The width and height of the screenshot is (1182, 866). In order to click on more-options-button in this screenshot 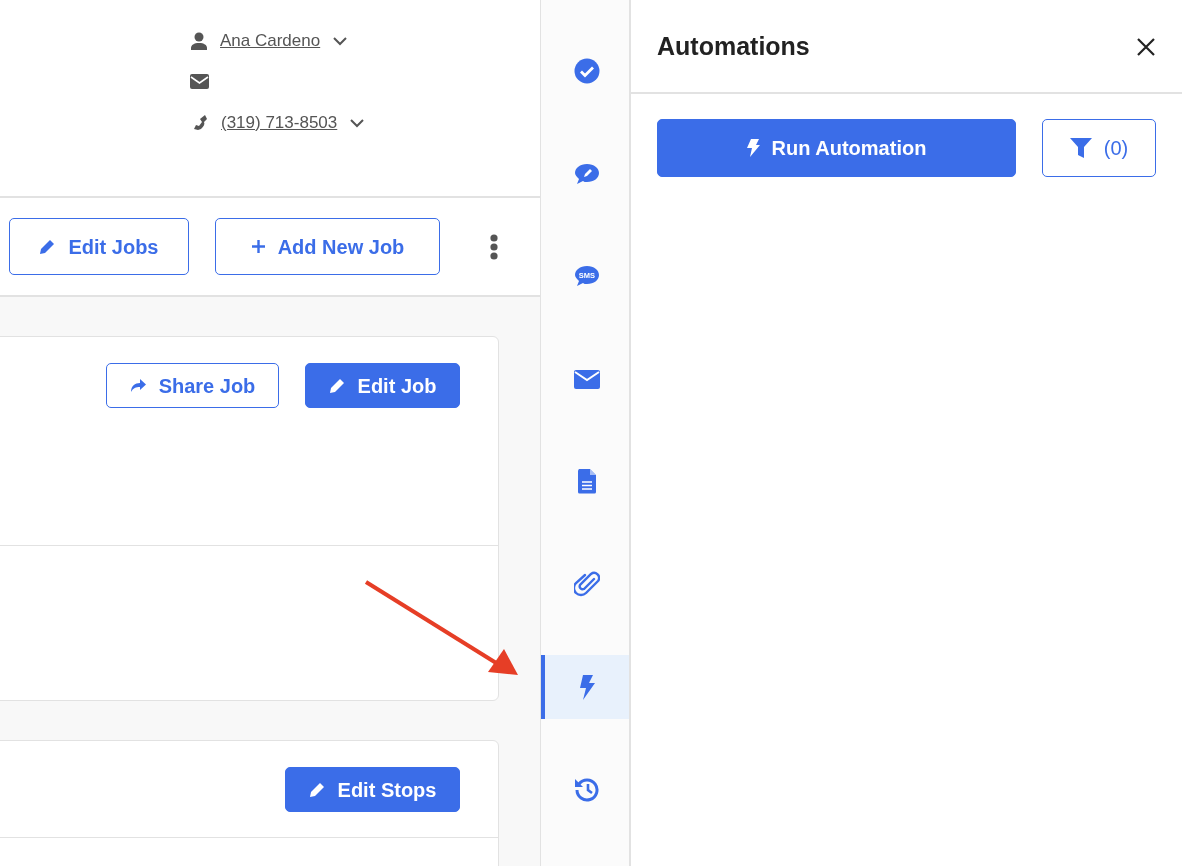, I will do `click(494, 246)`.